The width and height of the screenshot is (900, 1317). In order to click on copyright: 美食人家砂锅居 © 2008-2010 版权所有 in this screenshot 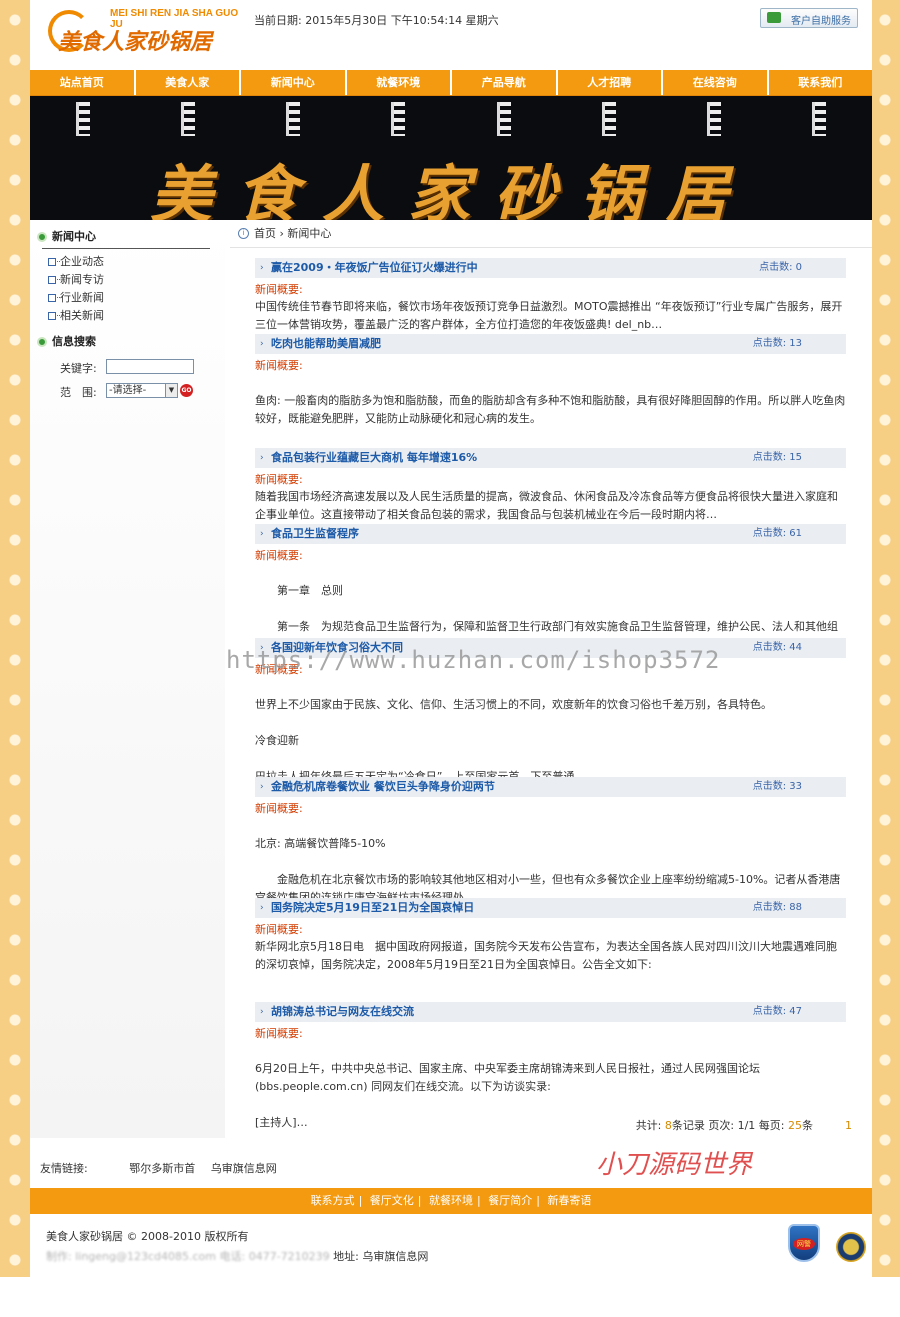, I will do `click(147, 1236)`.